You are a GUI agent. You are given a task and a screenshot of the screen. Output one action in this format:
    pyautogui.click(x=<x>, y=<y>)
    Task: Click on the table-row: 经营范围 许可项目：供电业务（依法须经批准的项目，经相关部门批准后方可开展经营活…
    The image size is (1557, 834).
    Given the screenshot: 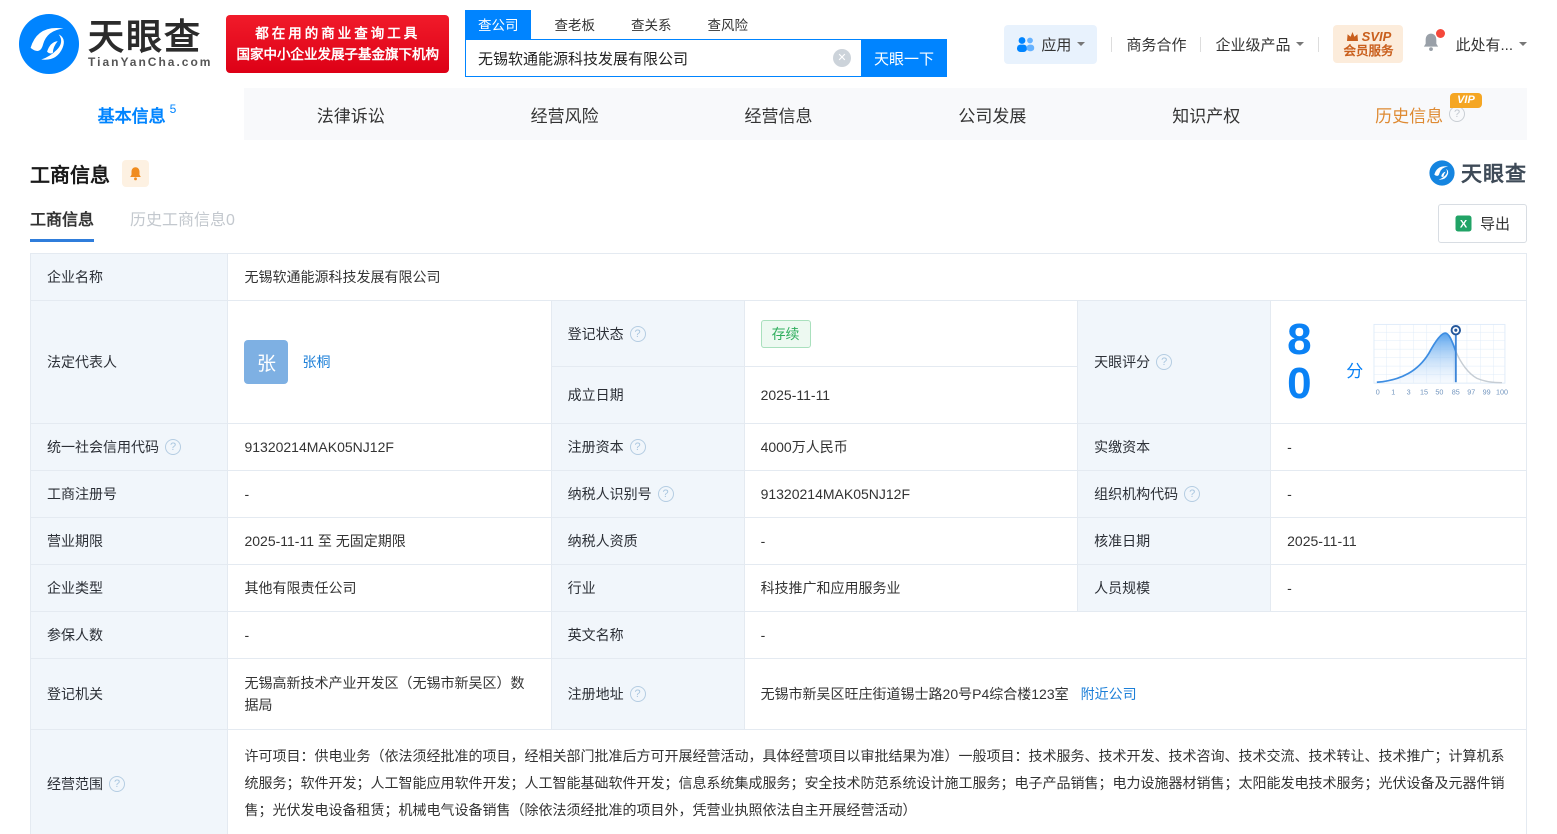 What is the action you would take?
    pyautogui.click(x=778, y=781)
    